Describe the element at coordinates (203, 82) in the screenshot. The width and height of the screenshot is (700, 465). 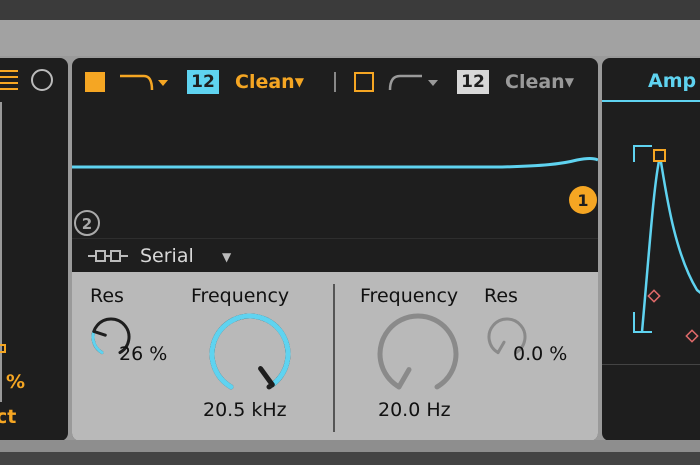
I see `filter1-slope: 12` at that location.